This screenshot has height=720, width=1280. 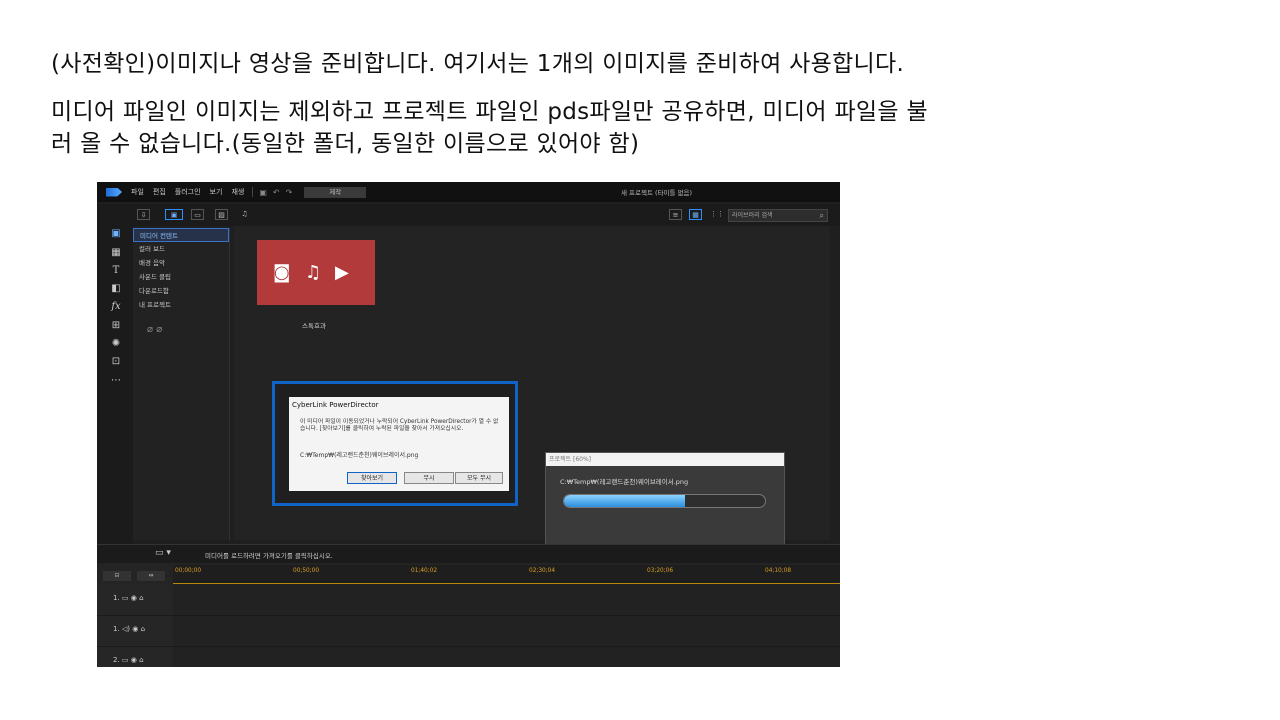 I want to click on tree-item-my-projects: 내 프로젝트, so click(x=181, y=305).